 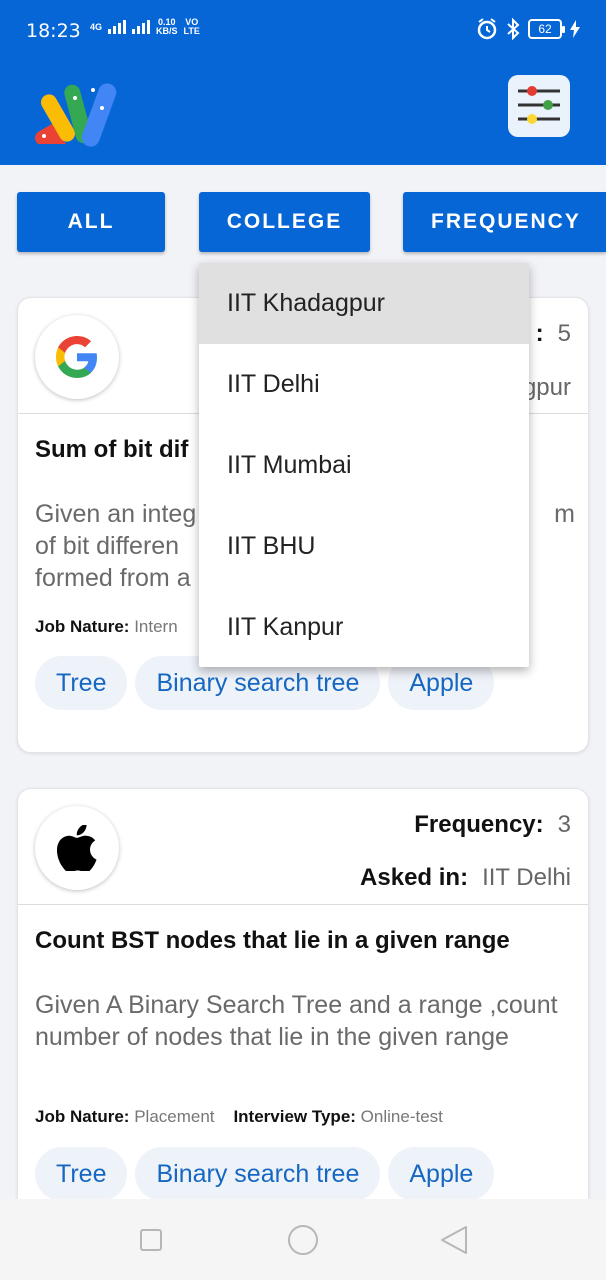 I want to click on app-logo-icon, so click(x=76, y=115).